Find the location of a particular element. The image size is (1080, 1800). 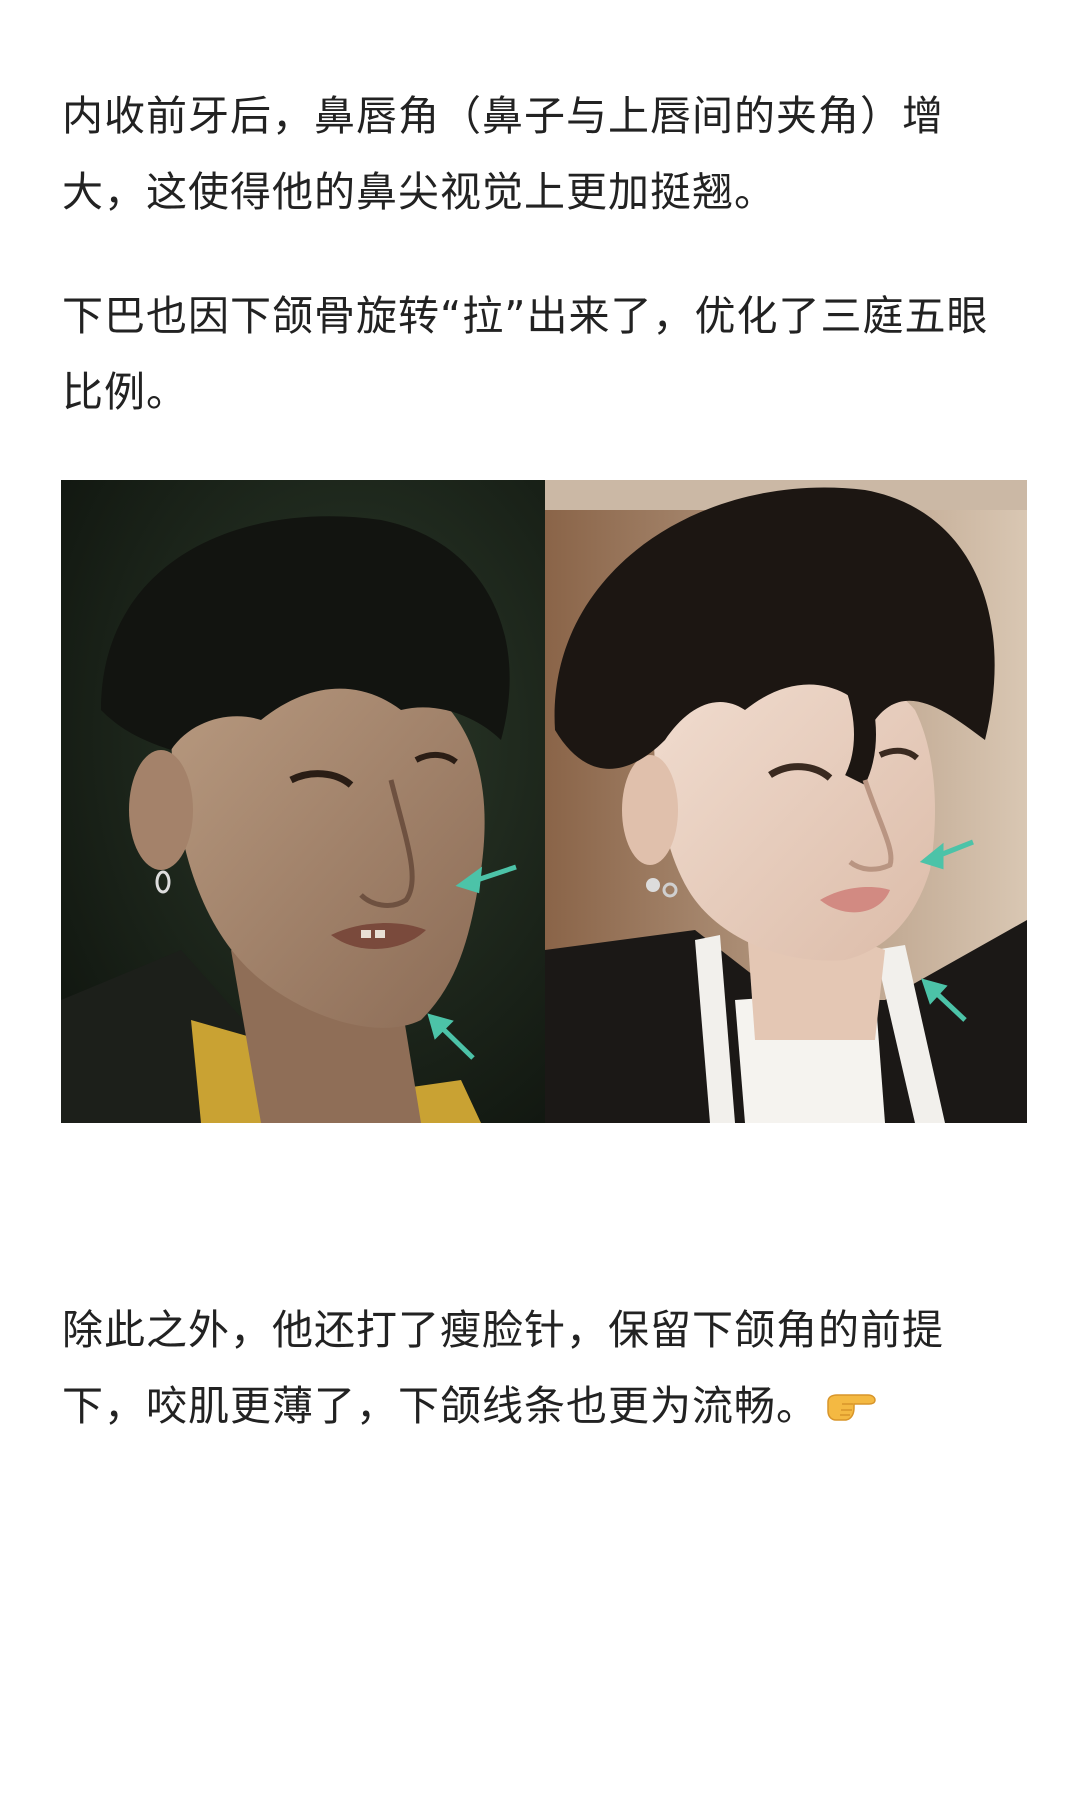

paragraph-face-slimming: 除此之外，他还打了瘦脸针，保留下颌角的前提下，咬肌更薄了，下颌线条也更为流畅。 is located at coordinates (542, 1368).